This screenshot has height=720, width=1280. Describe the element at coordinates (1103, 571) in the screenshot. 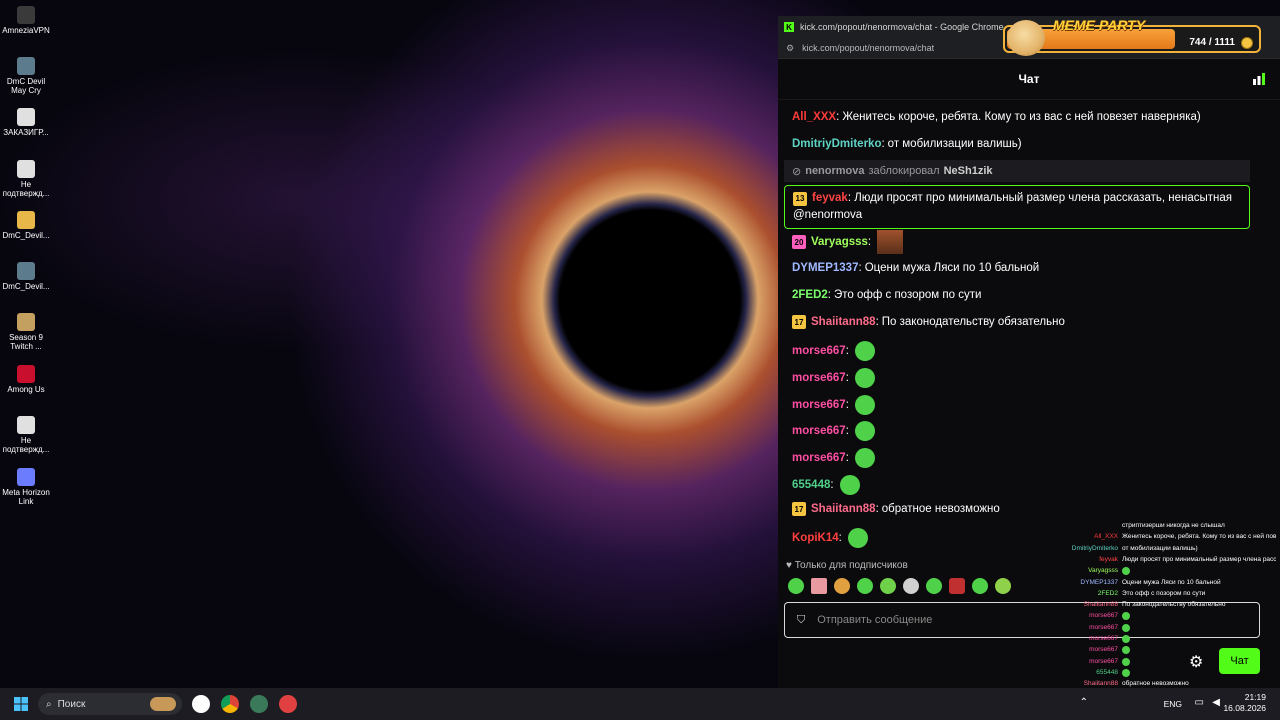

I see `overlay-chat-username: Varyagsss` at that location.